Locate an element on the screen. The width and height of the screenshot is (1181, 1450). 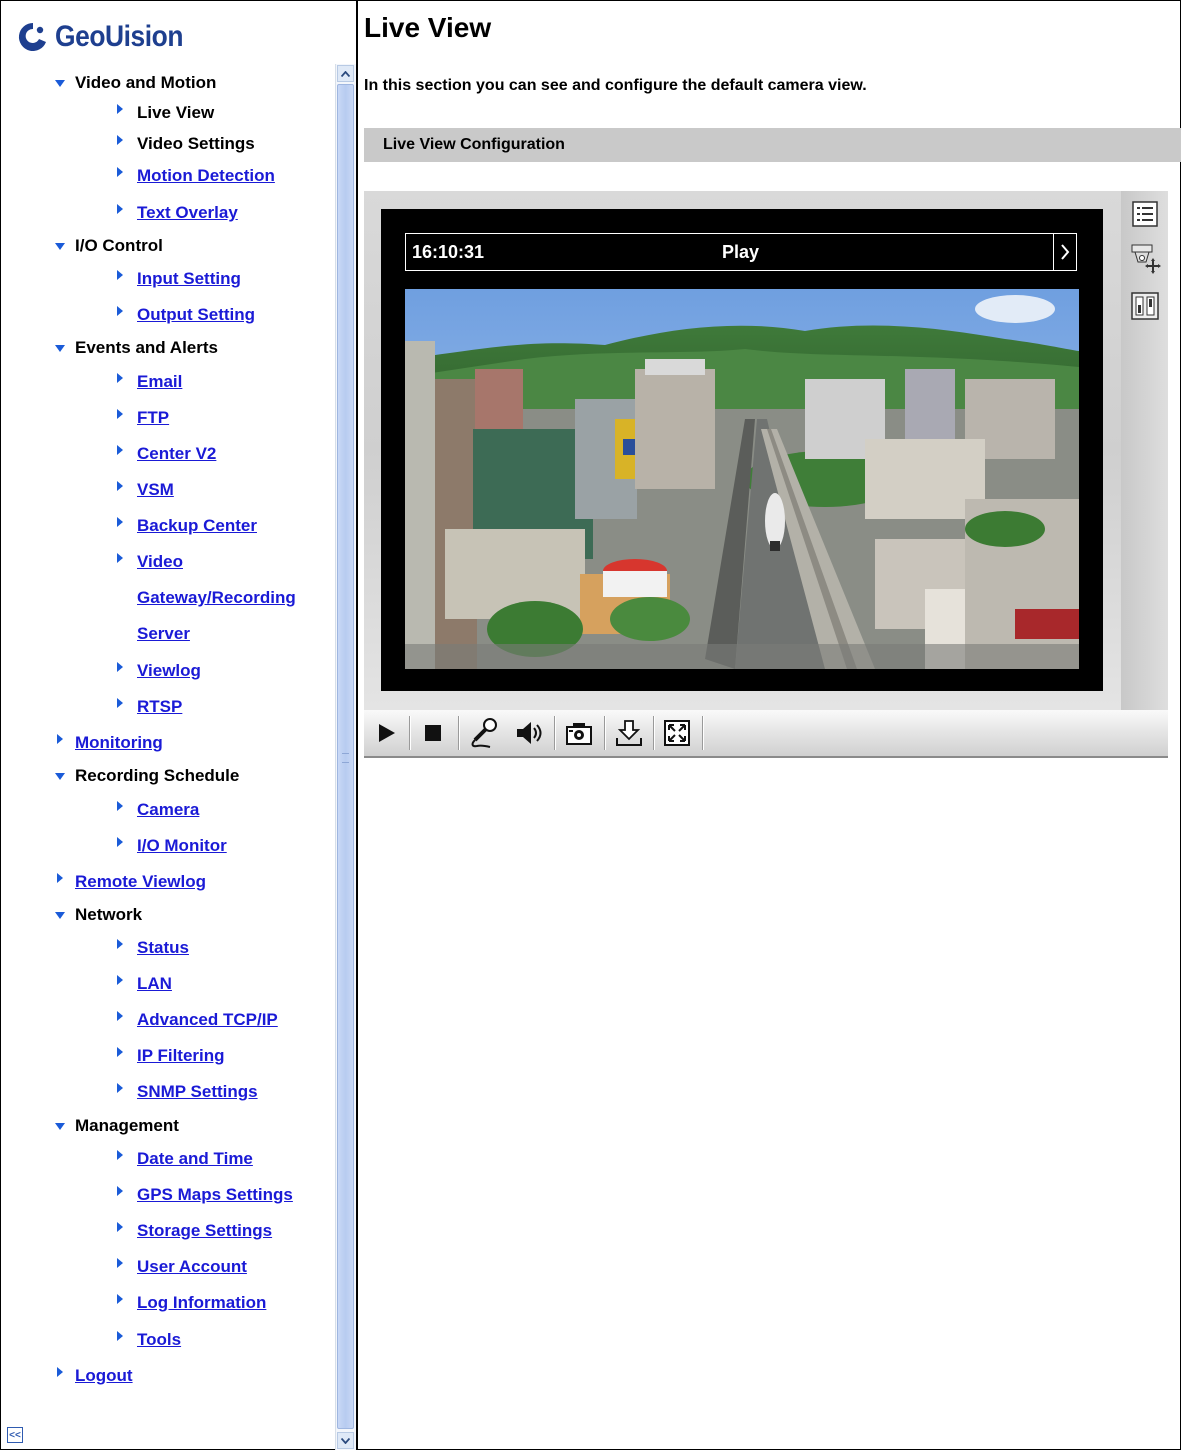
sidebar-item-log-information: Log Information is located at coordinates (189, 1303).